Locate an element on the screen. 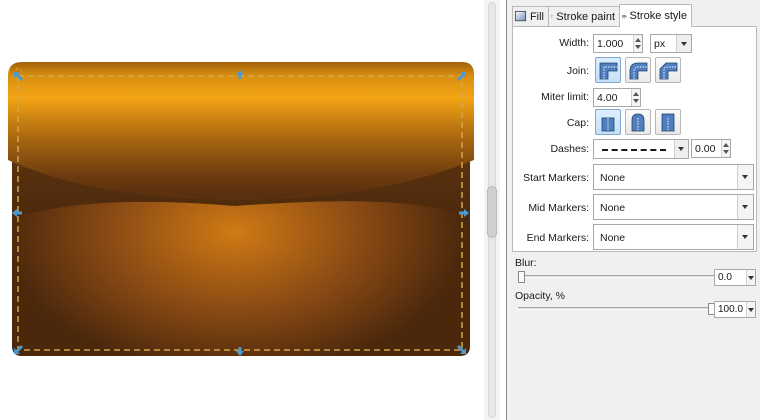 Image resolution: width=760 pixels, height=420 pixels. butt-cap-icon is located at coordinates (608, 124).